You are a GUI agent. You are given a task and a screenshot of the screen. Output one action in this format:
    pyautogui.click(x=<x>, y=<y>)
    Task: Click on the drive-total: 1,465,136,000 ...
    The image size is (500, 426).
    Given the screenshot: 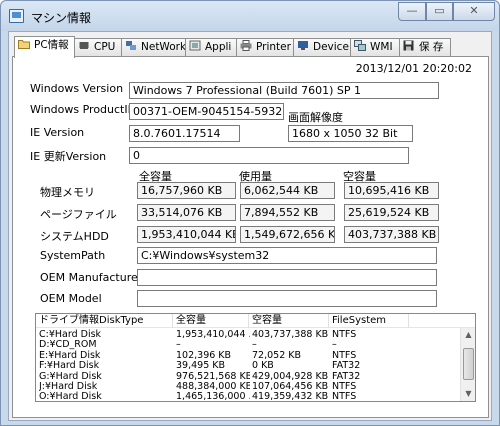 What is the action you would take?
    pyautogui.click(x=213, y=396)
    